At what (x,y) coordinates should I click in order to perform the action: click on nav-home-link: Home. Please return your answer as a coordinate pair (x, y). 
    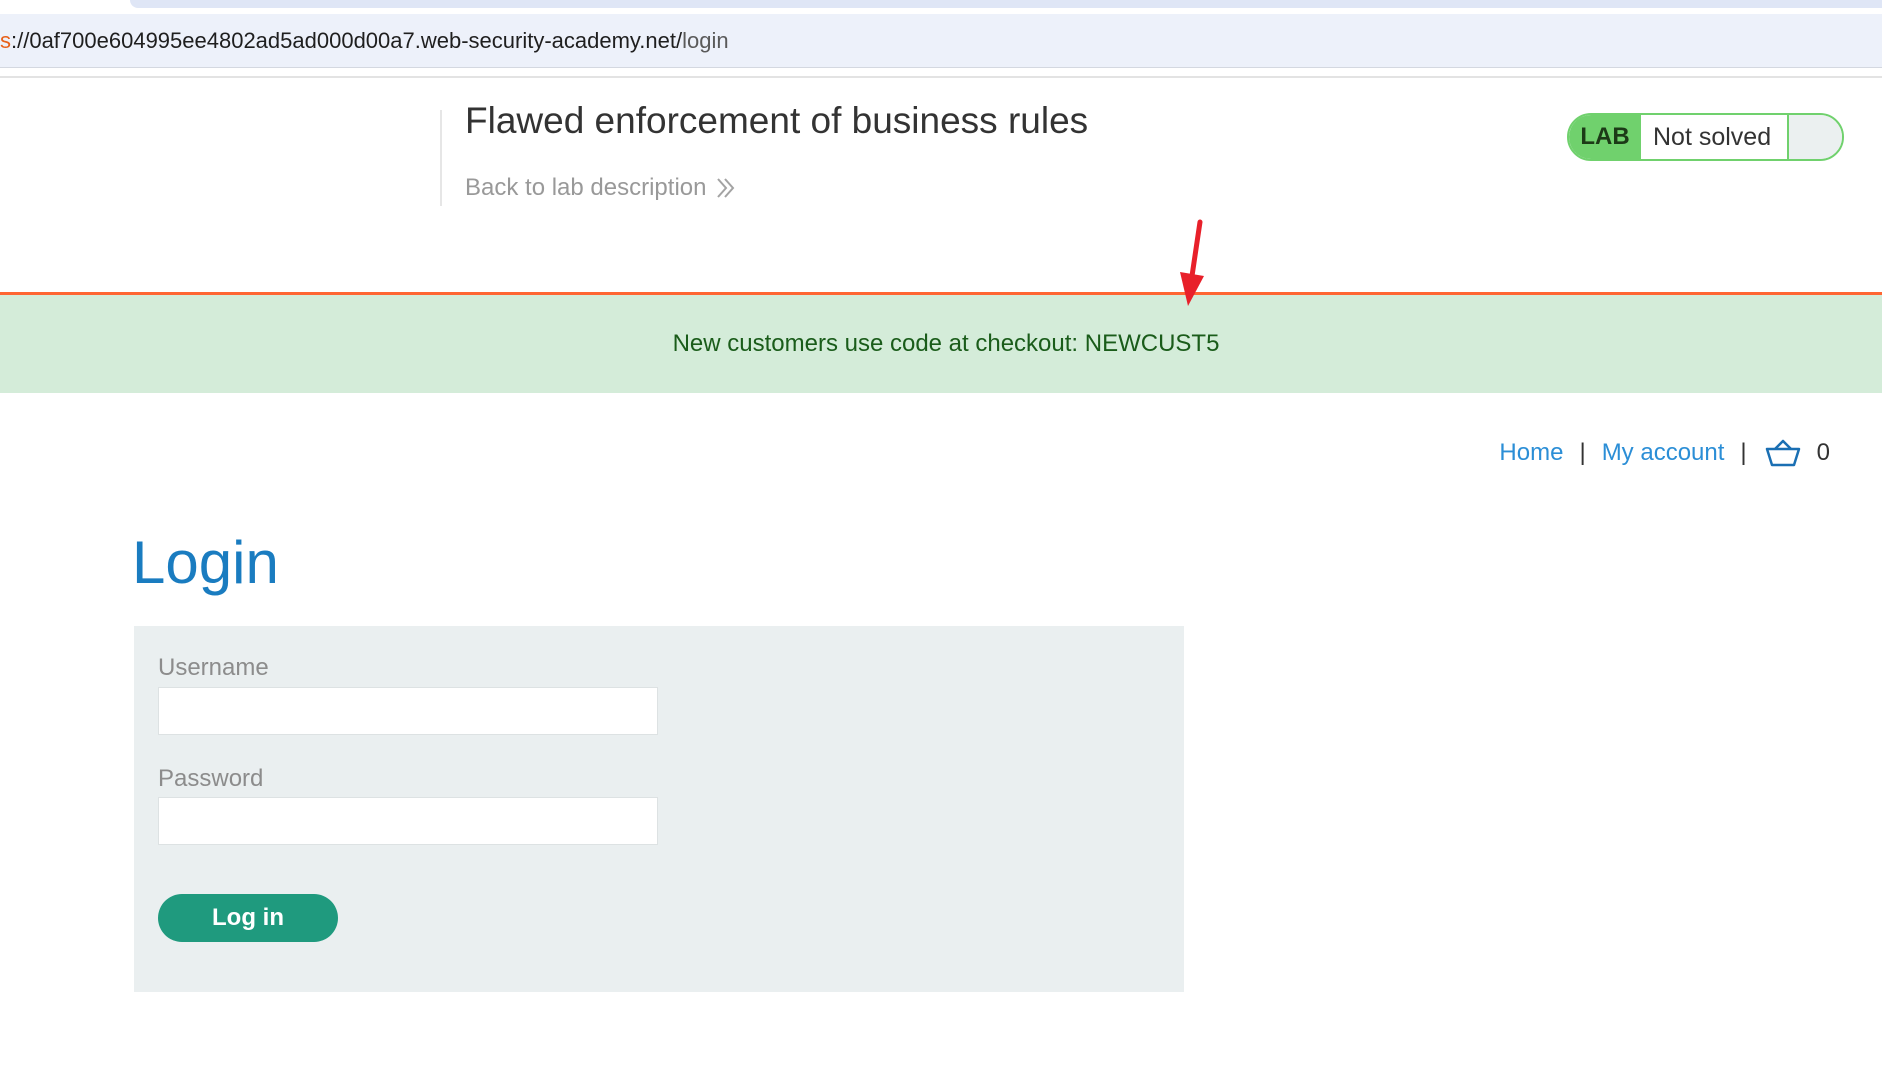
    Looking at the image, I should click on (1531, 453).